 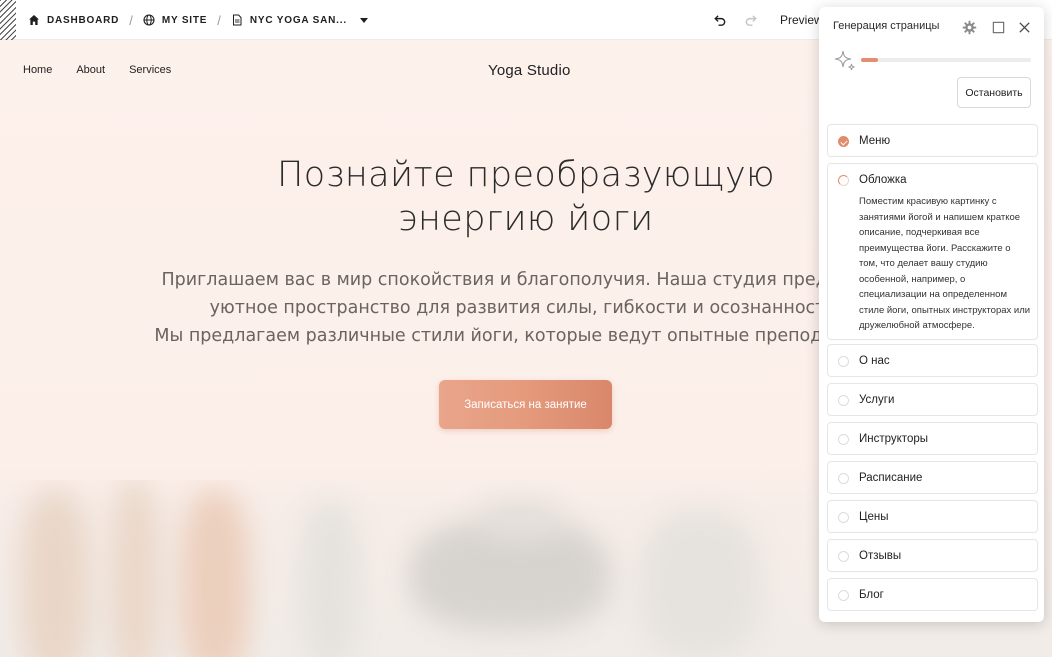 I want to click on maximize-button, so click(x=998, y=27).